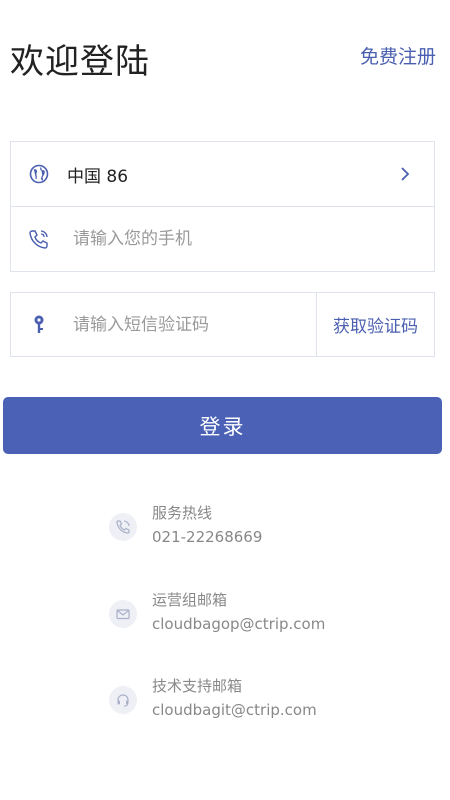 This screenshot has height=800, width=450. What do you see at coordinates (191, 324) in the screenshot?
I see `sms-code-input` at bounding box center [191, 324].